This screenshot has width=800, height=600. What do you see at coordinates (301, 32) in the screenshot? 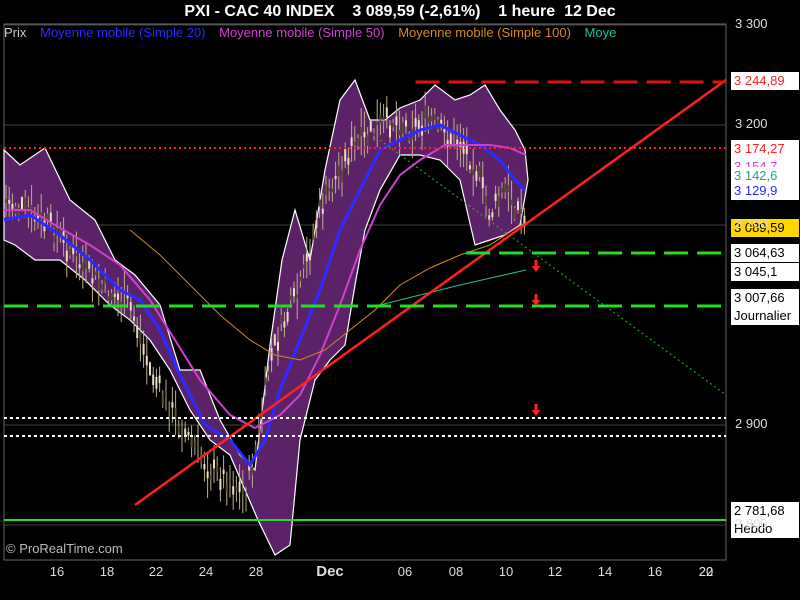
I see `legend-sma50: Moyenne mobile (Simple 50)` at bounding box center [301, 32].